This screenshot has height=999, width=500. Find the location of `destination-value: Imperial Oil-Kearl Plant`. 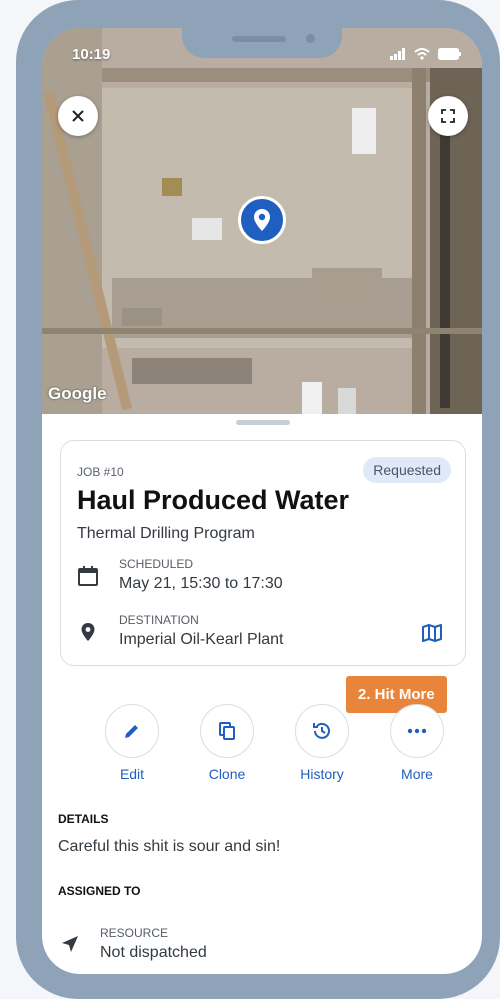

destination-value: Imperial Oil-Kearl Plant is located at coordinates (201, 639).